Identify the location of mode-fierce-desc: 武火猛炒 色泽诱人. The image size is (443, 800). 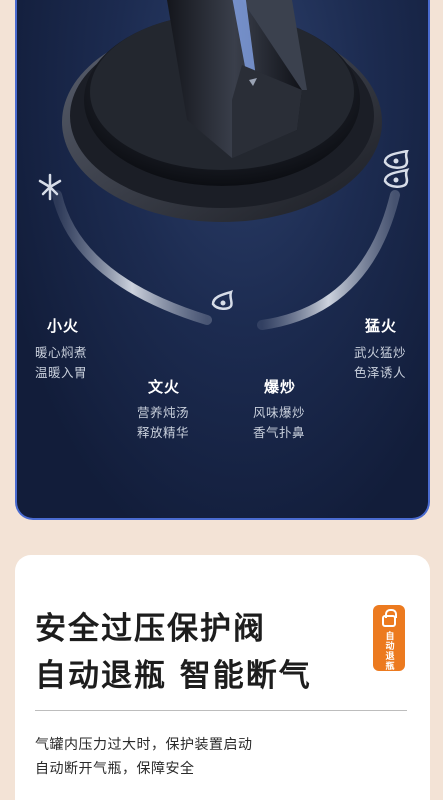
(380, 363).